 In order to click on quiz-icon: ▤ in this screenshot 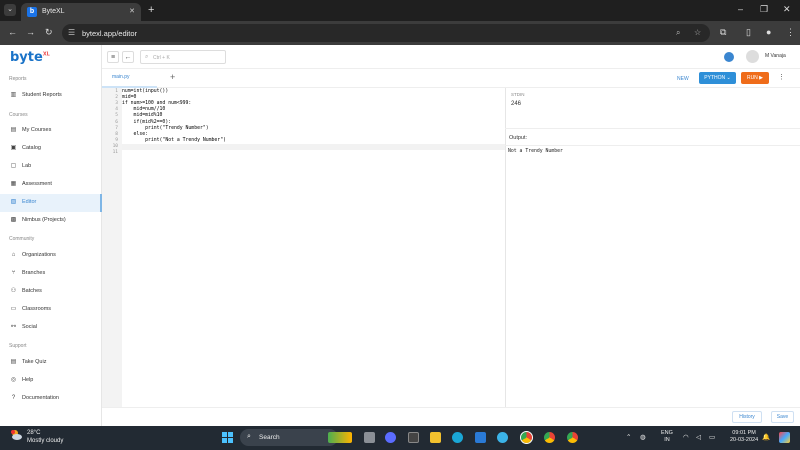, I will do `click(13, 362)`.